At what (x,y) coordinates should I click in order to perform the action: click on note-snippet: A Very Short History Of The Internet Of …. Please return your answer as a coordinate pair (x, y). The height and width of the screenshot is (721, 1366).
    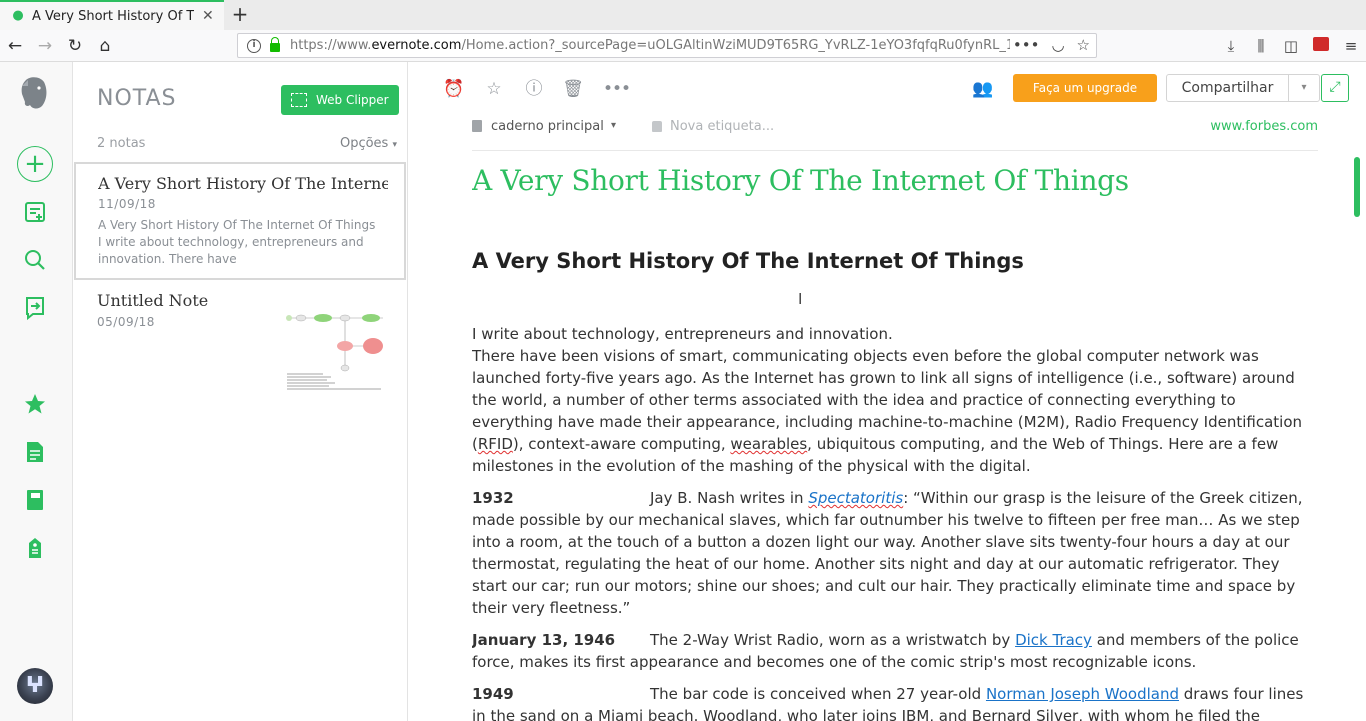
    Looking at the image, I should click on (237, 242).